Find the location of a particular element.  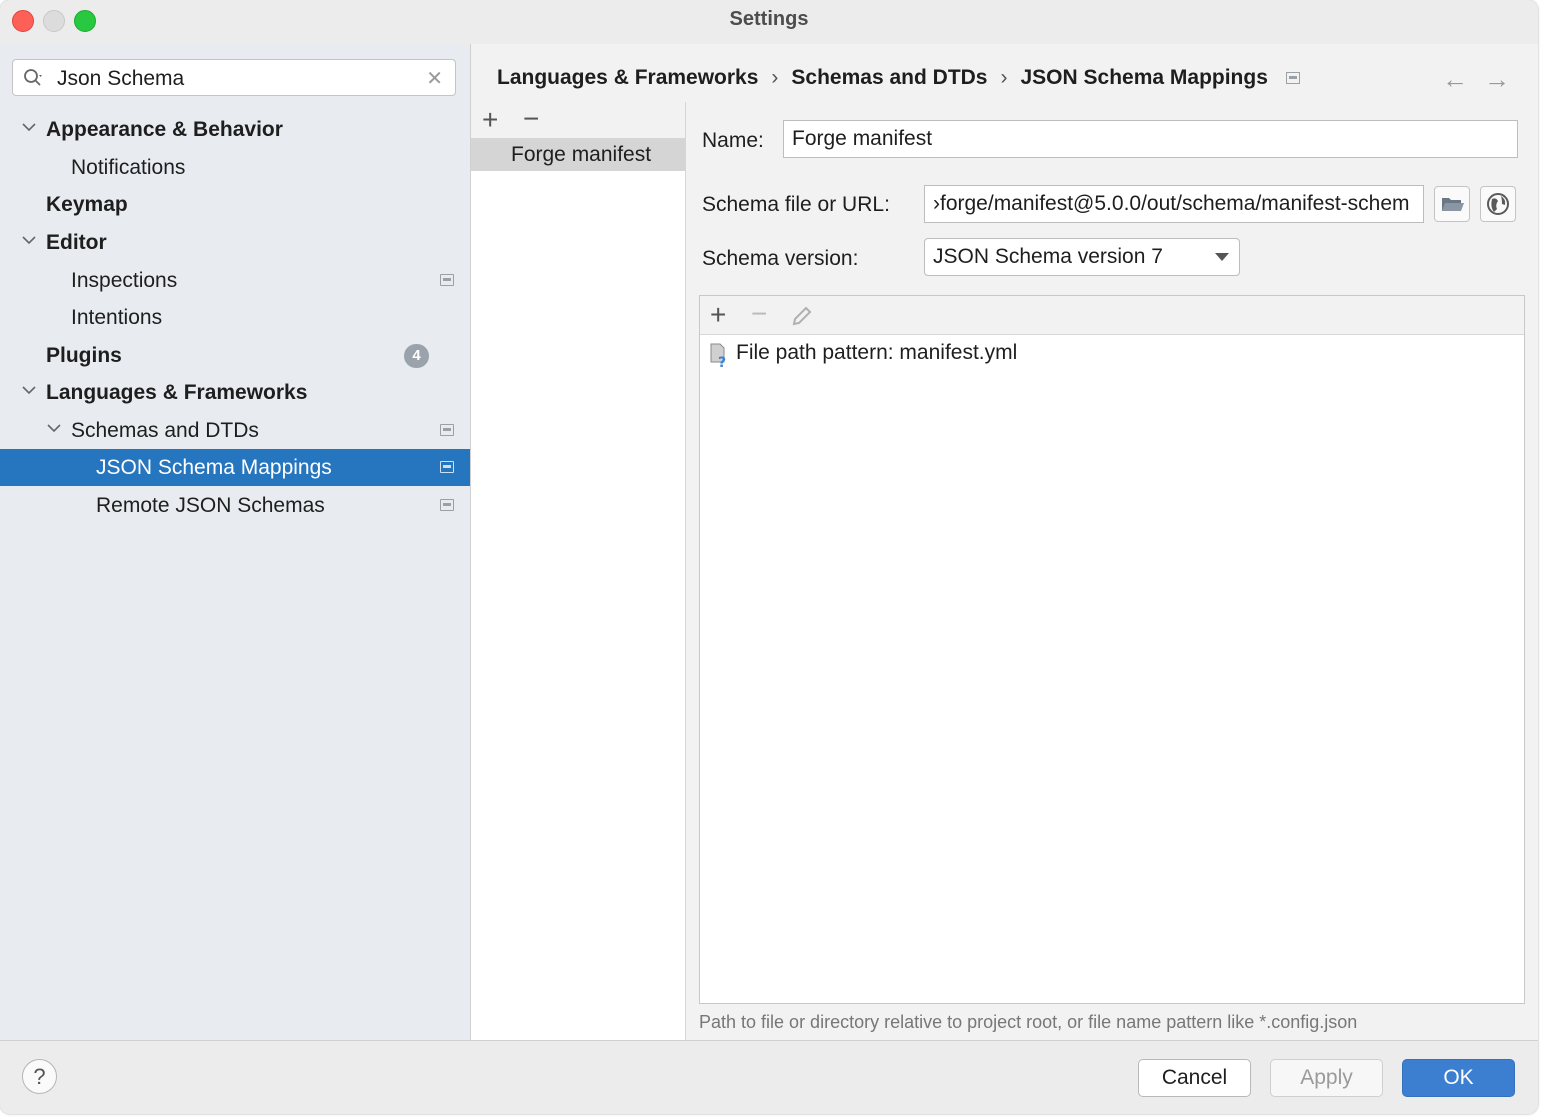

mappings-list-pane: + − Forge manifest is located at coordinates (578, 571).